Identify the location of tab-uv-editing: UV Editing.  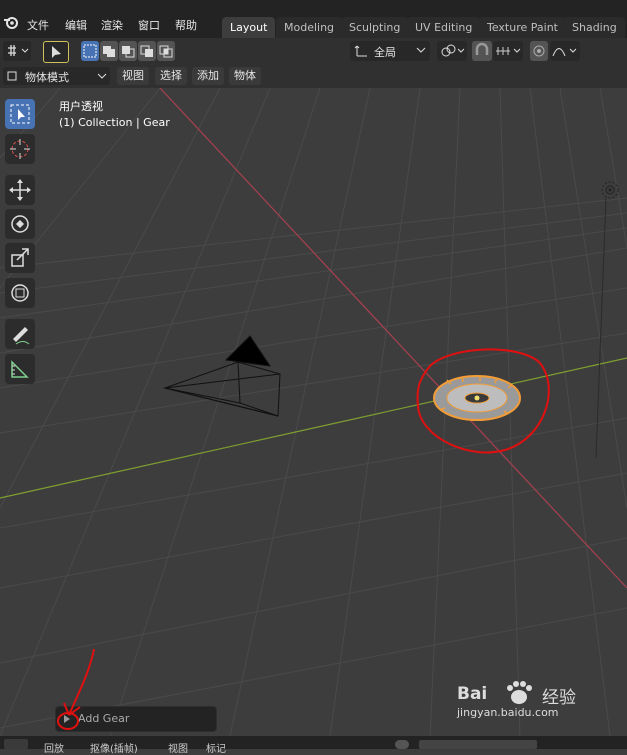
(444, 27).